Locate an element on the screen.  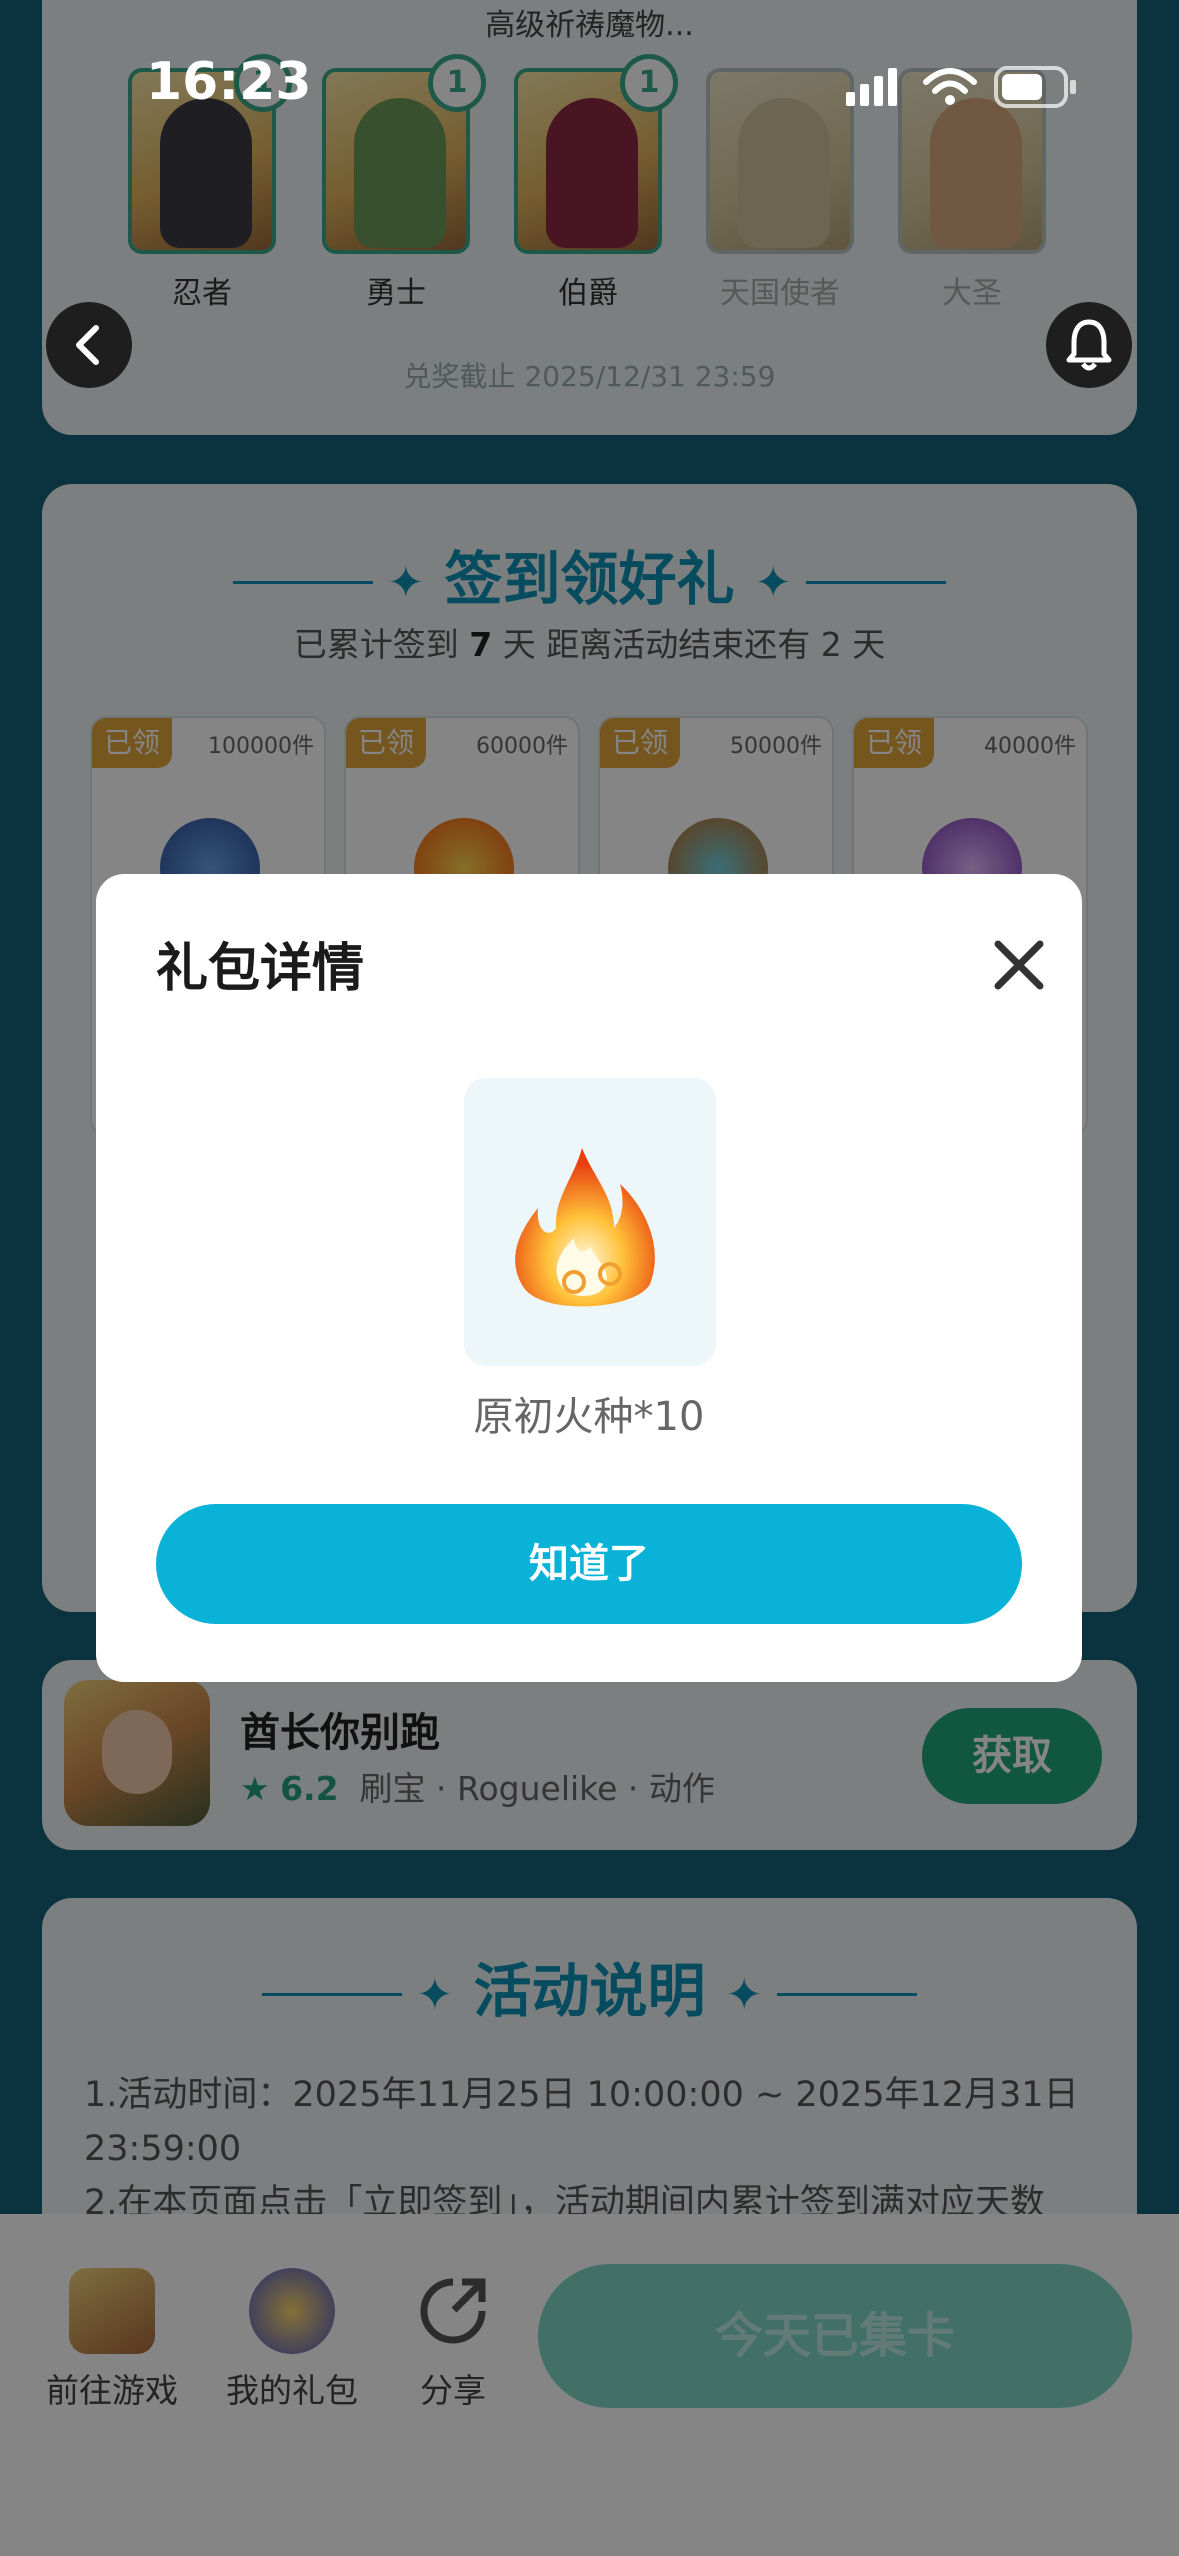
chevron-left-icon is located at coordinates (87, 345).